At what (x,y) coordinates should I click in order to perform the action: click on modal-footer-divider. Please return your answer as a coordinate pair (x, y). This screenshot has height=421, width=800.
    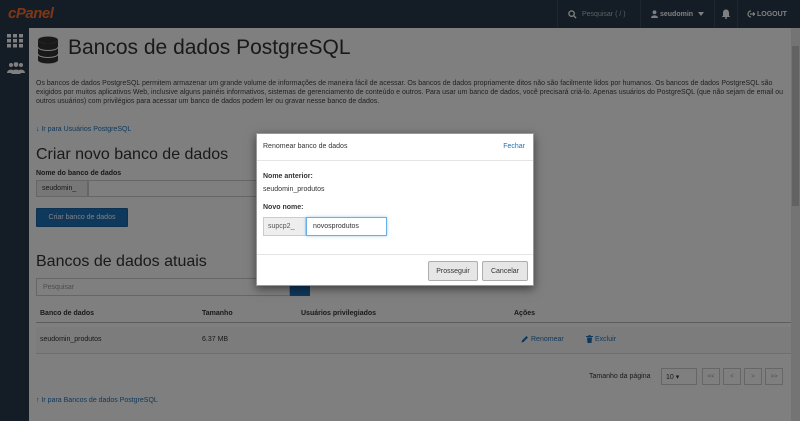
    Looking at the image, I should click on (395, 254).